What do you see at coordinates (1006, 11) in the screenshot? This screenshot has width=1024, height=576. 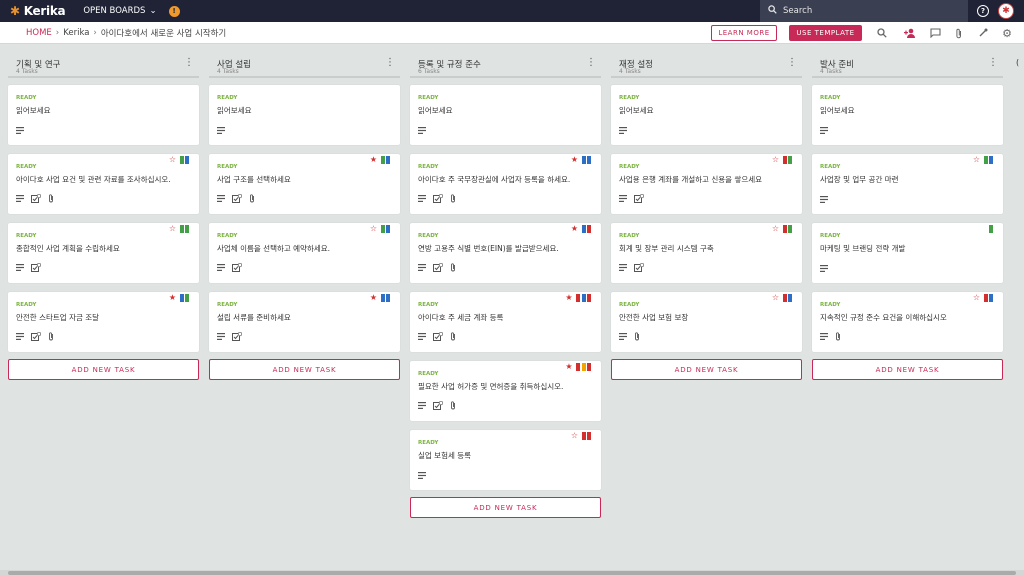 I see `avatar: ✱` at bounding box center [1006, 11].